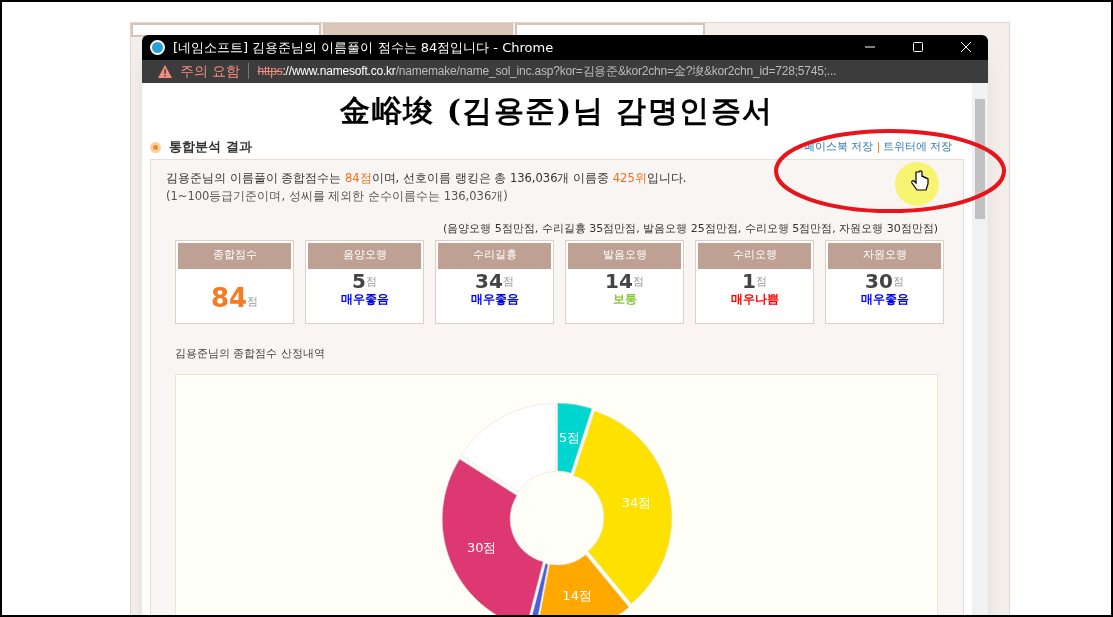  Describe the element at coordinates (920, 182) in the screenshot. I see `hand-cursor-icon` at that location.